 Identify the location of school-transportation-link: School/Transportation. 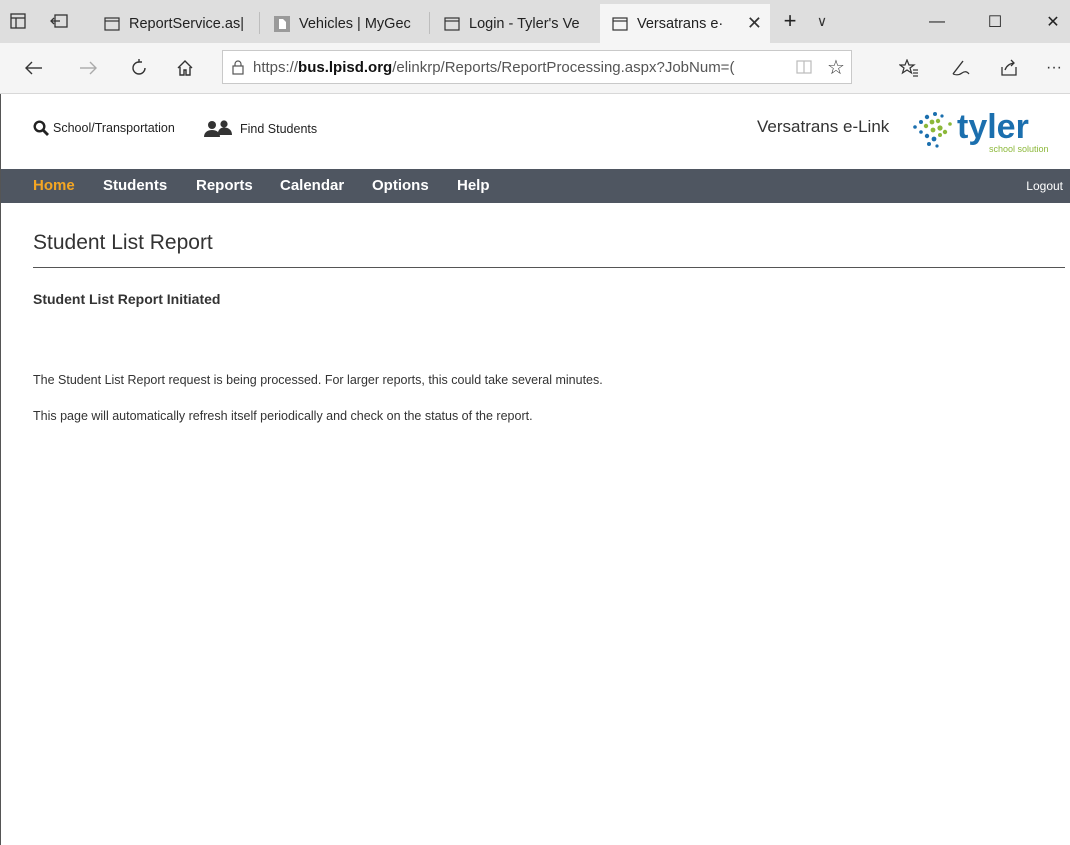
(104, 128).